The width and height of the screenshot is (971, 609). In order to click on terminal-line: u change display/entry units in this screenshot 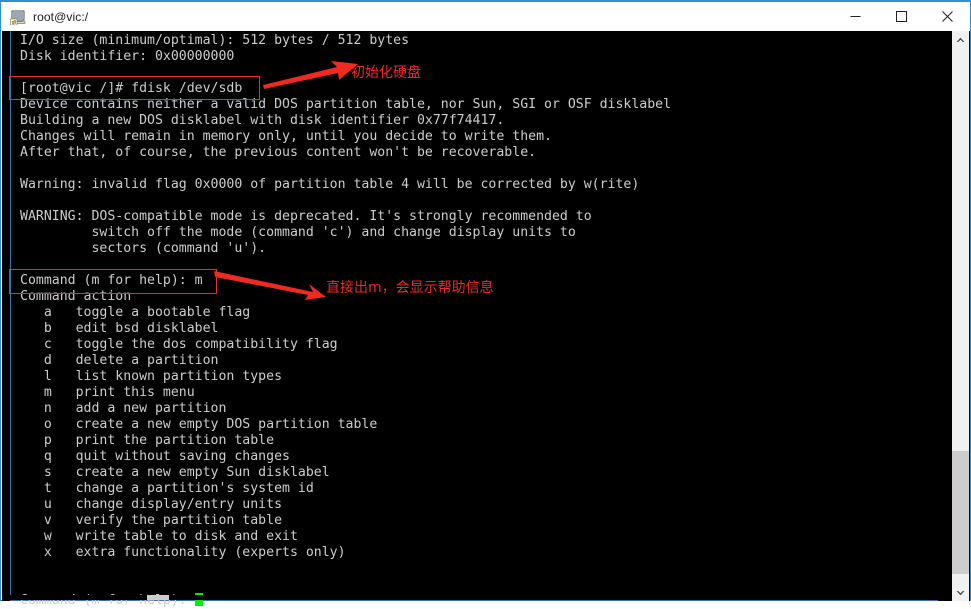, I will do `click(151, 504)`.